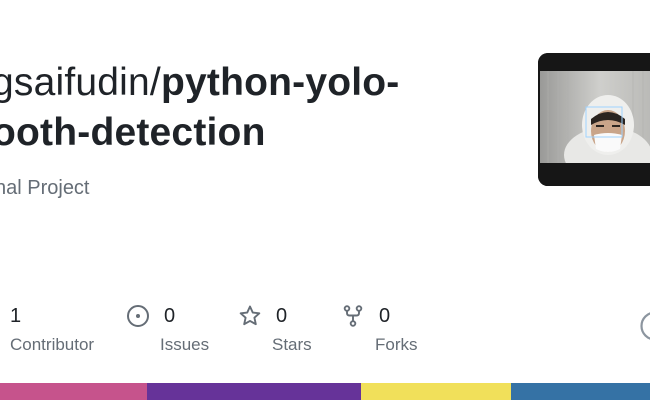 The height and width of the screenshot is (400, 650). I want to click on language-bar, so click(325, 391).